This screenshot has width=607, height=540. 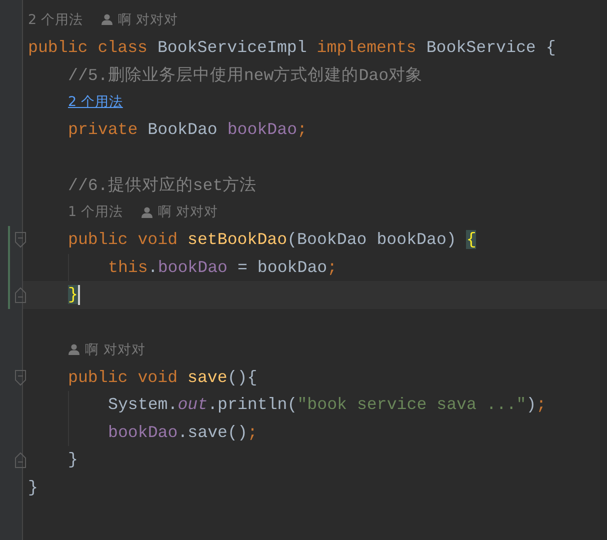 I want to click on code-line: private BookDao bookDao;, so click(x=188, y=130).